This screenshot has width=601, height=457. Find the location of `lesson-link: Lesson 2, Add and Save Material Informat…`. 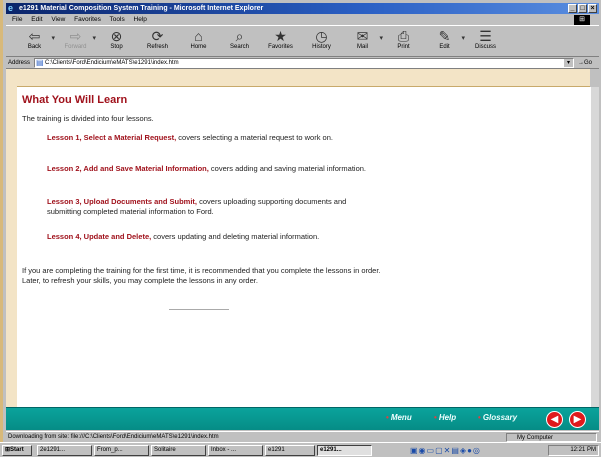

lesson-link: Lesson 2, Add and Save Material Informat… is located at coordinates (128, 168).